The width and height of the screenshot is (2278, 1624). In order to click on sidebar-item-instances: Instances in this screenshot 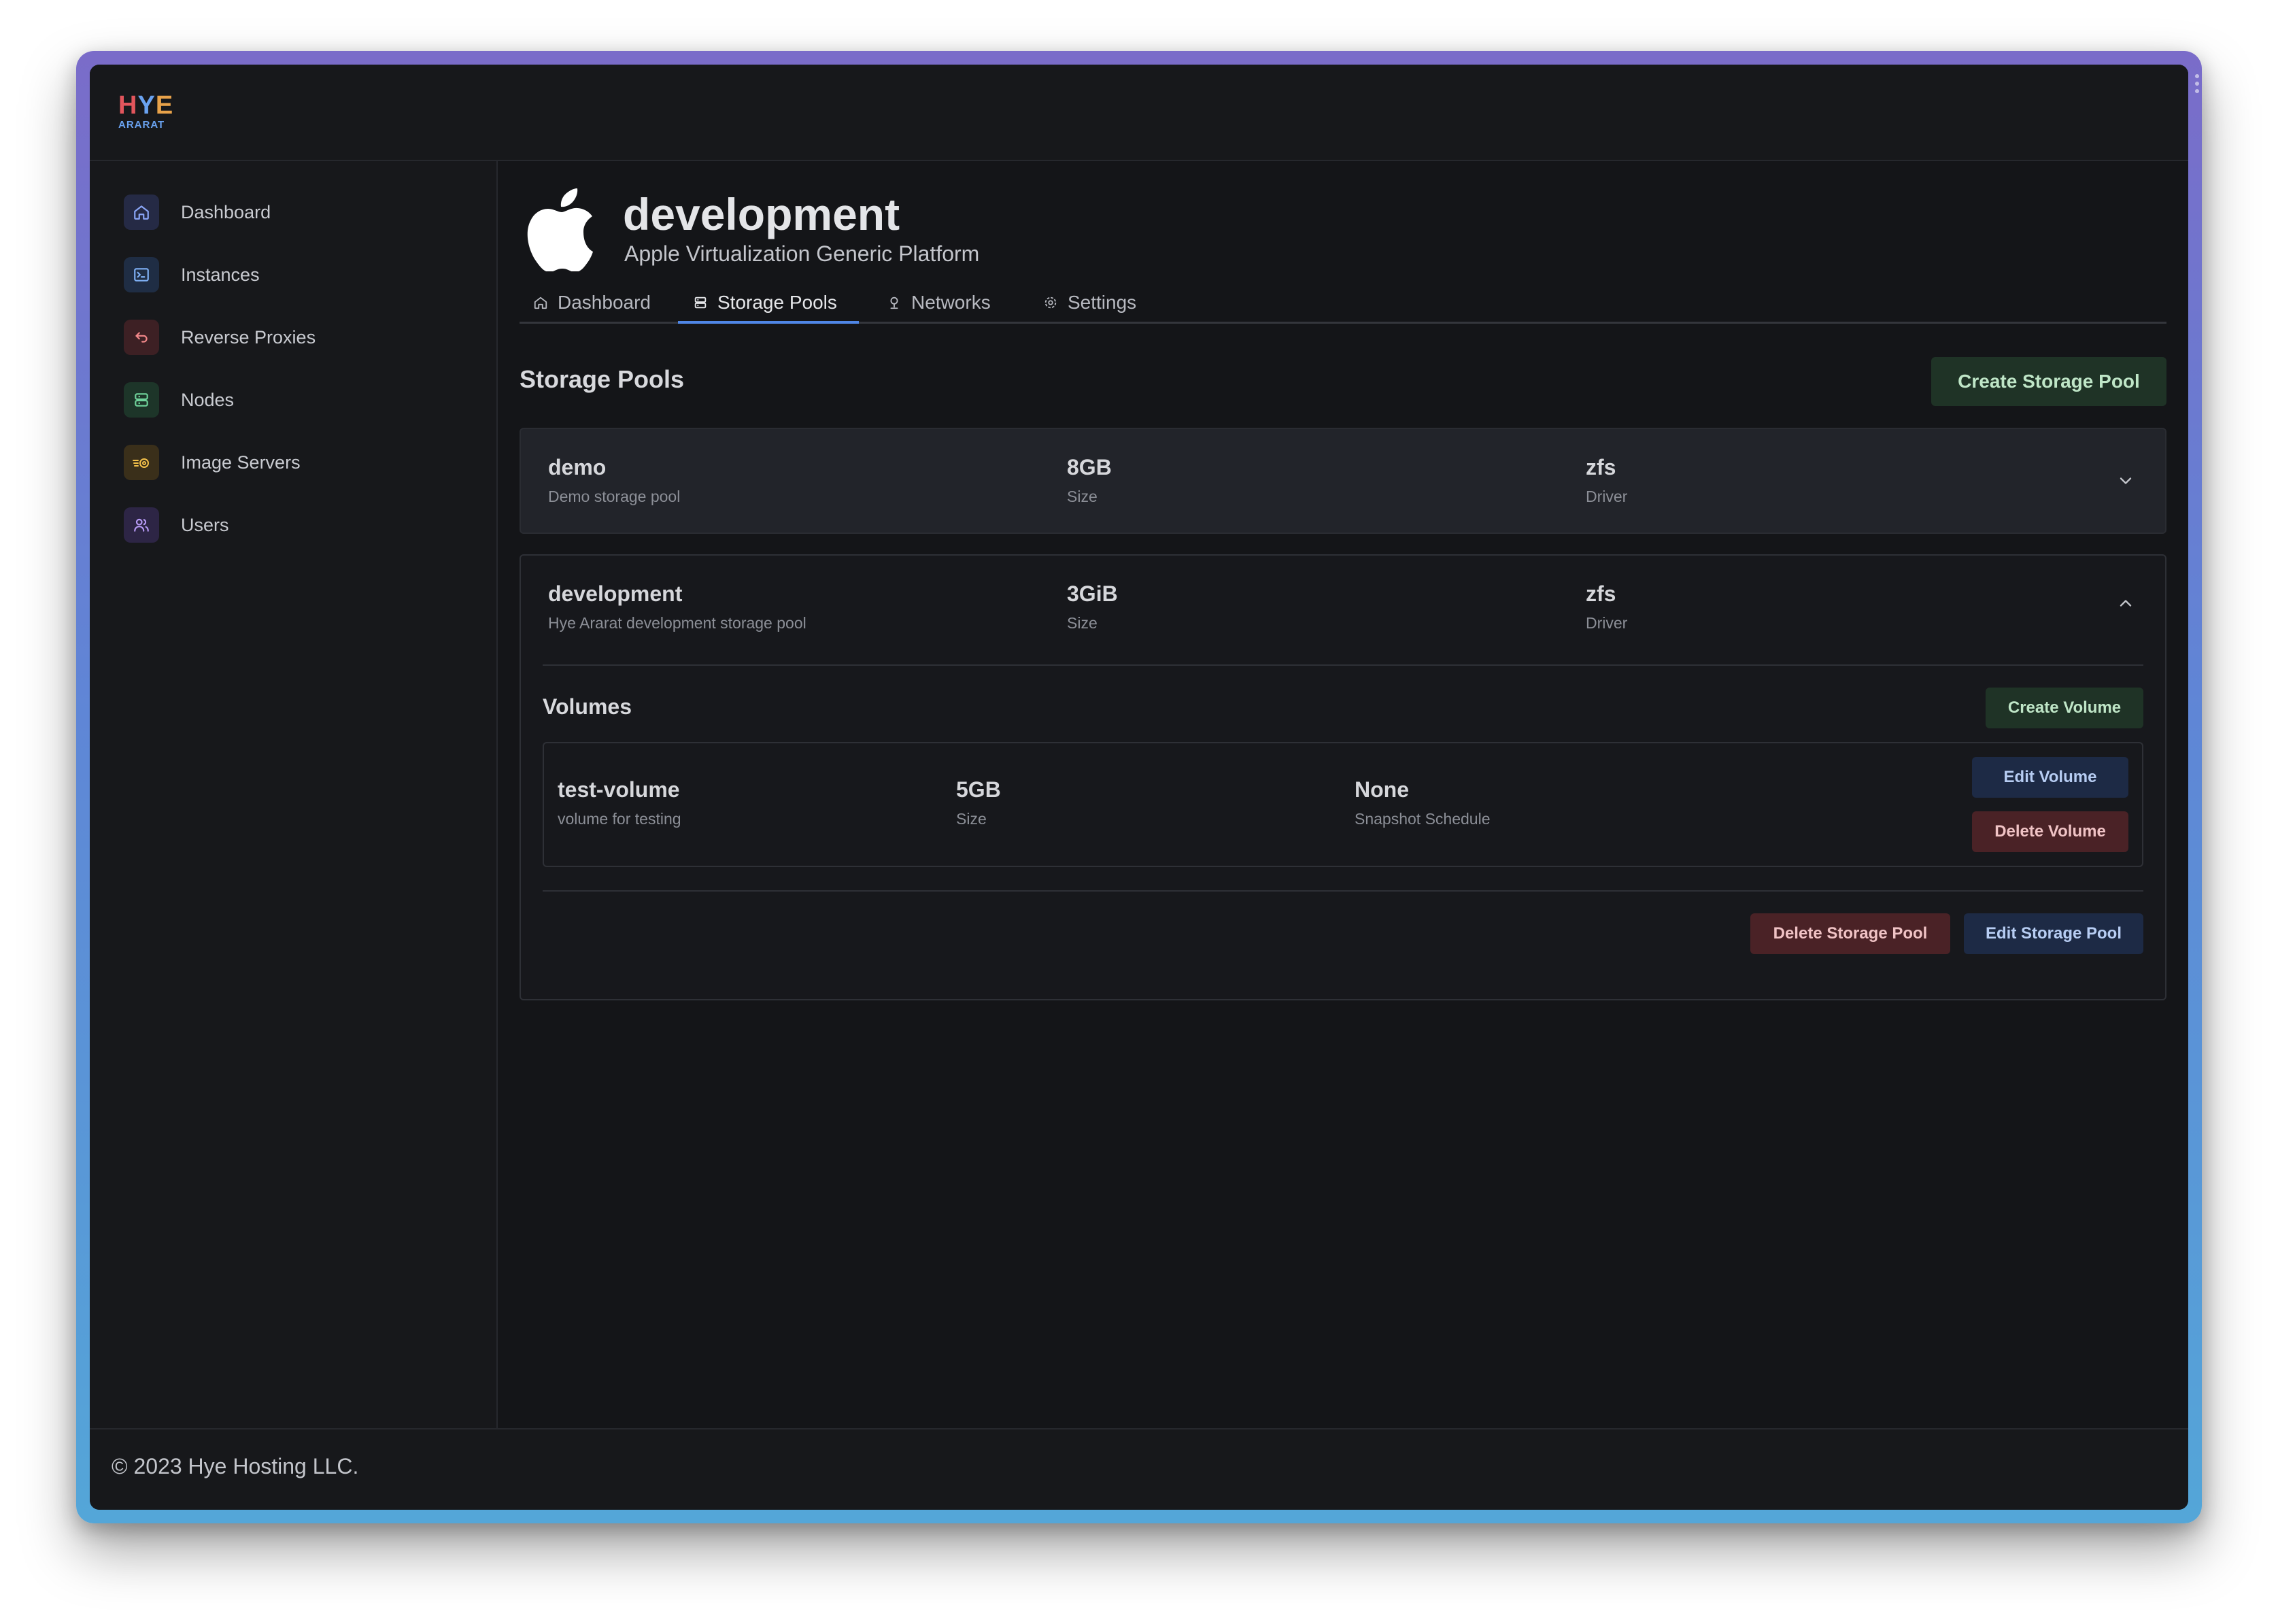, I will do `click(192, 274)`.